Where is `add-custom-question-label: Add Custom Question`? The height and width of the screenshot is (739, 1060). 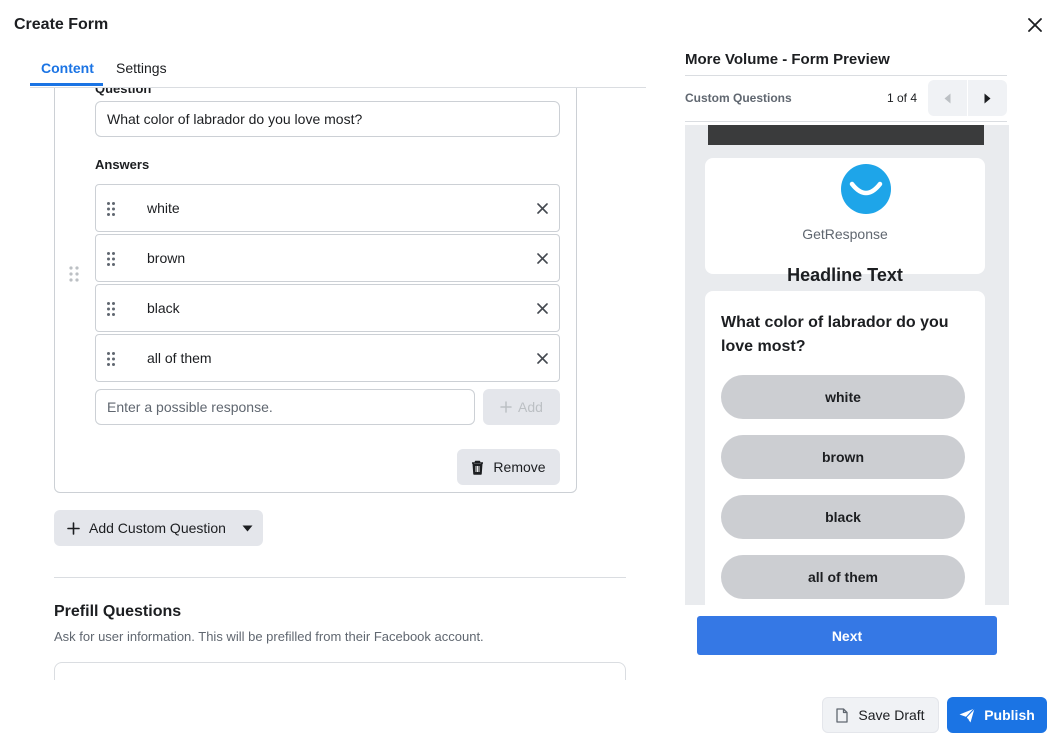
add-custom-question-label: Add Custom Question is located at coordinates (157, 528).